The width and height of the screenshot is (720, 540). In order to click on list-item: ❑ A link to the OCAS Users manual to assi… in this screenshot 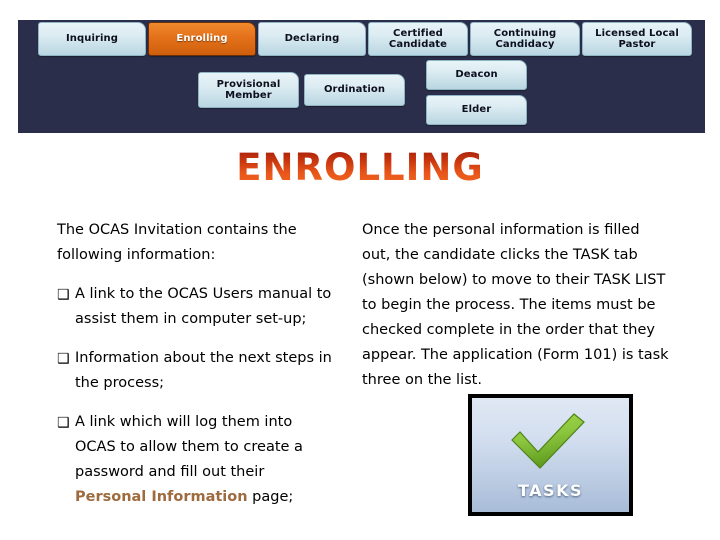, I will do `click(196, 307)`.